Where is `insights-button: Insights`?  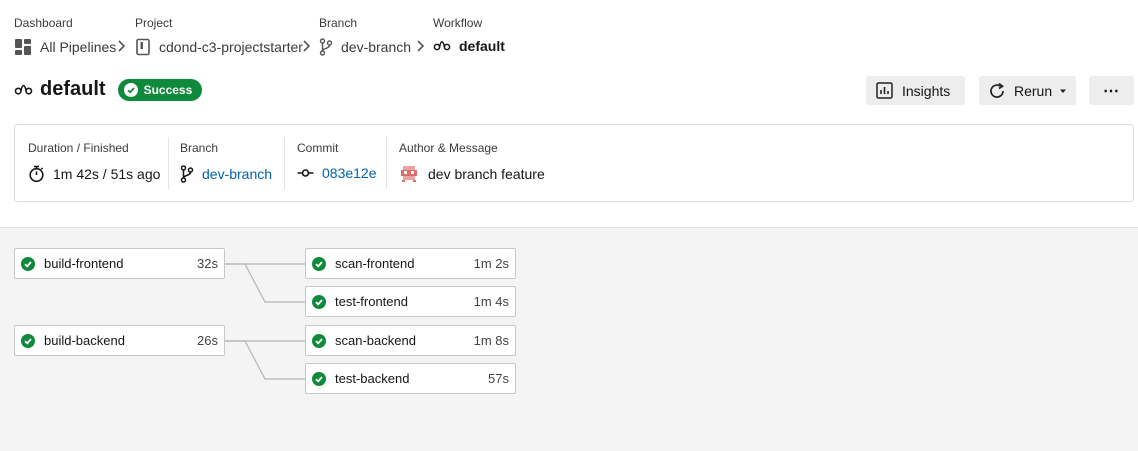 insights-button: Insights is located at coordinates (915, 90).